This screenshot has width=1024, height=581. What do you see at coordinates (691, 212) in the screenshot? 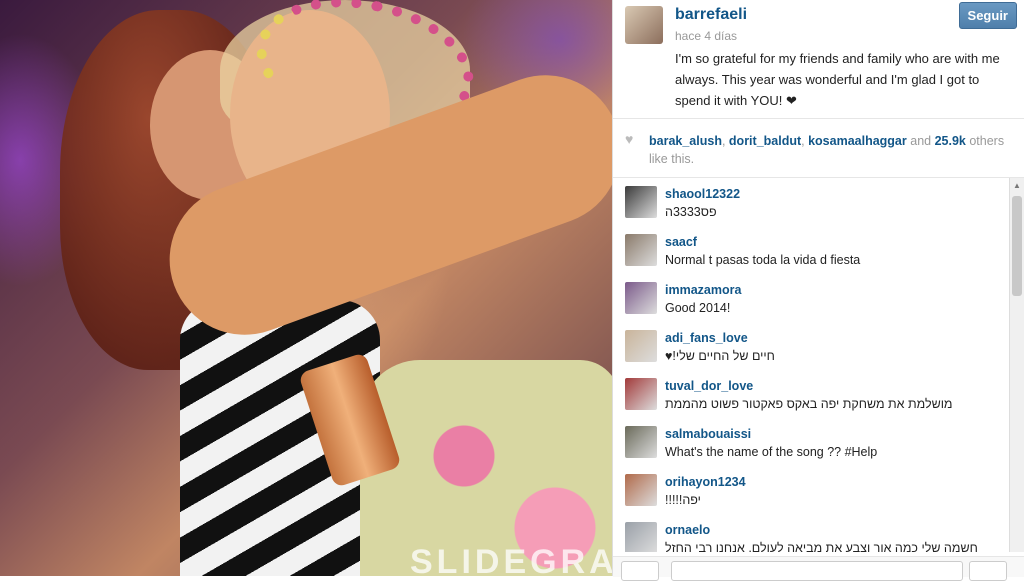
I see `comment-text: פס3333ה` at bounding box center [691, 212].